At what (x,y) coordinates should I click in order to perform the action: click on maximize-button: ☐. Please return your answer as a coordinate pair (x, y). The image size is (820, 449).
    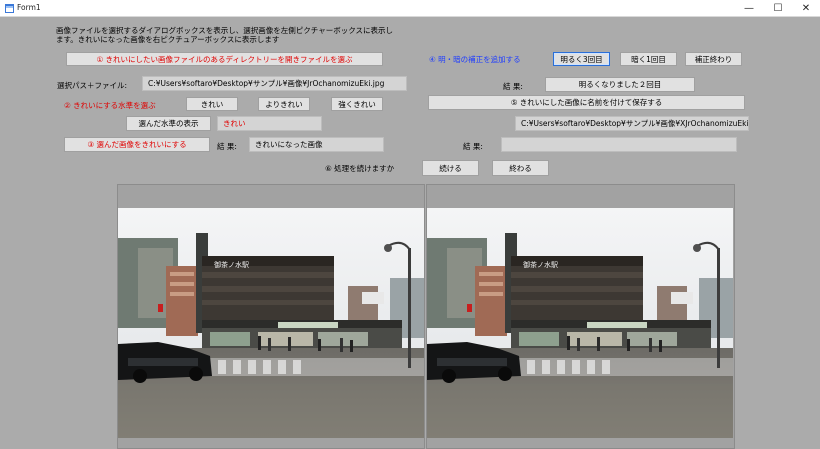
    Looking at the image, I should click on (778, 8).